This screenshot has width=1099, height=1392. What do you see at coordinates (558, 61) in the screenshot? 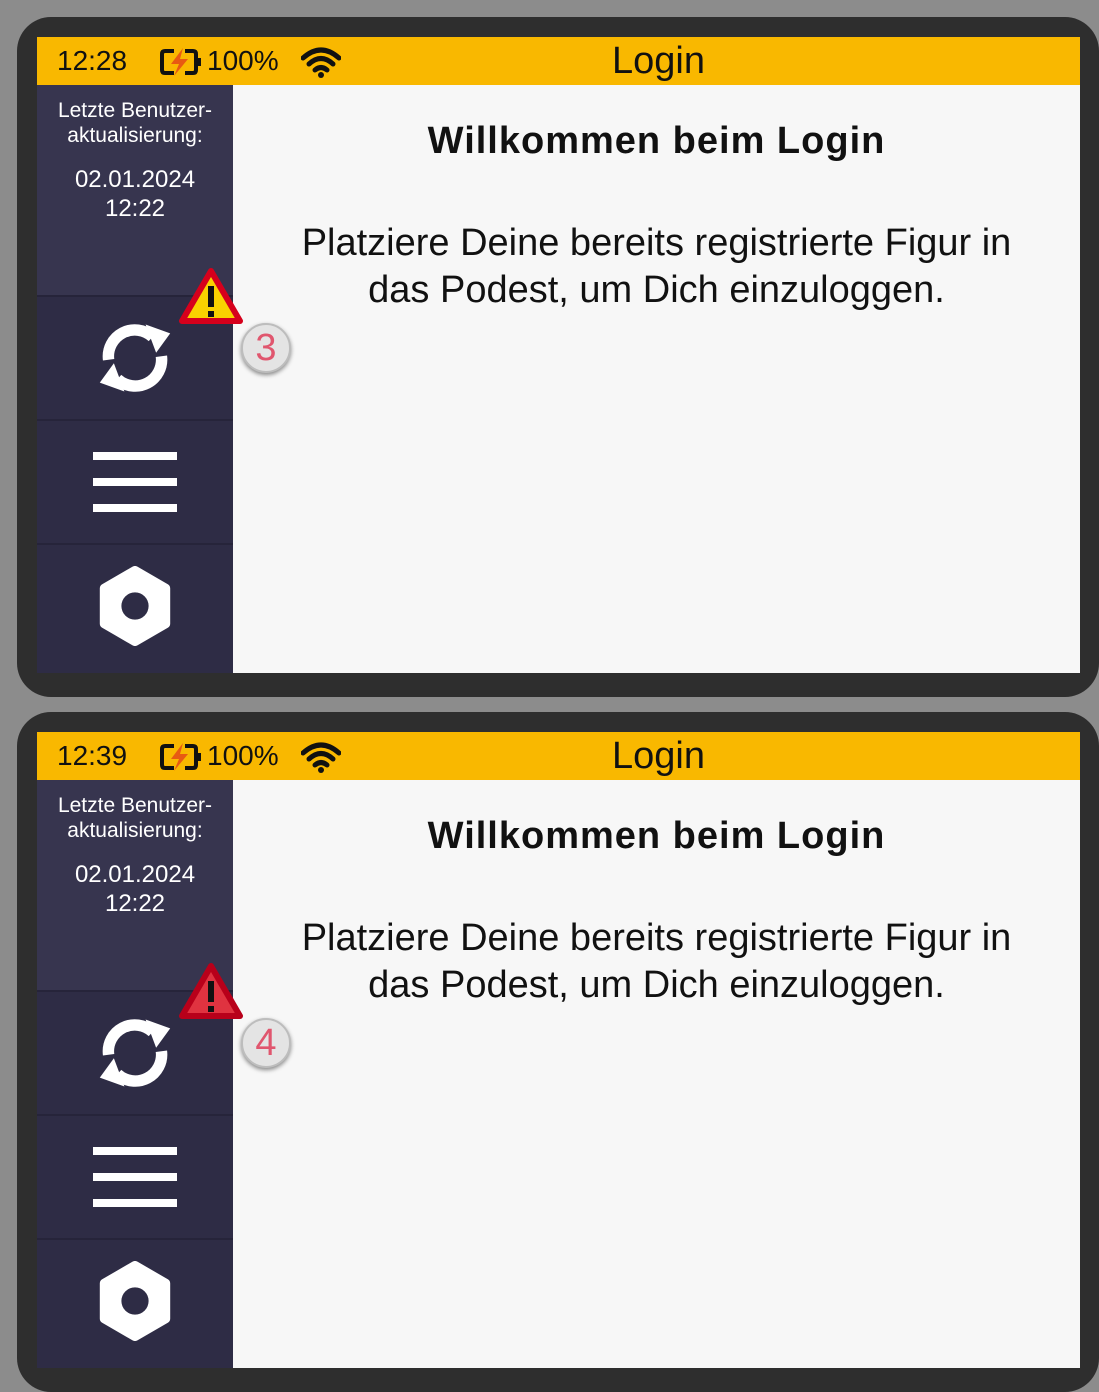
I see `status-bar: 12:28 100% Login` at bounding box center [558, 61].